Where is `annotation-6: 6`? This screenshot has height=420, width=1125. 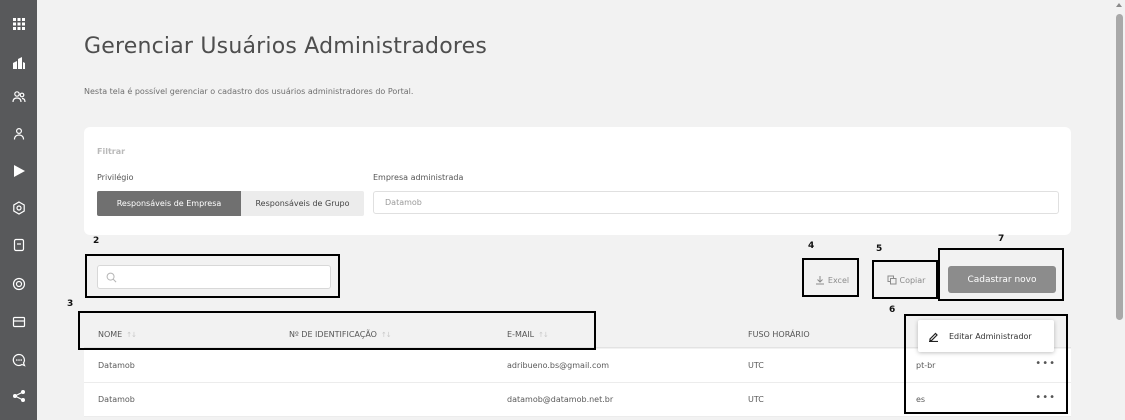
annotation-6: 6 is located at coordinates (892, 310).